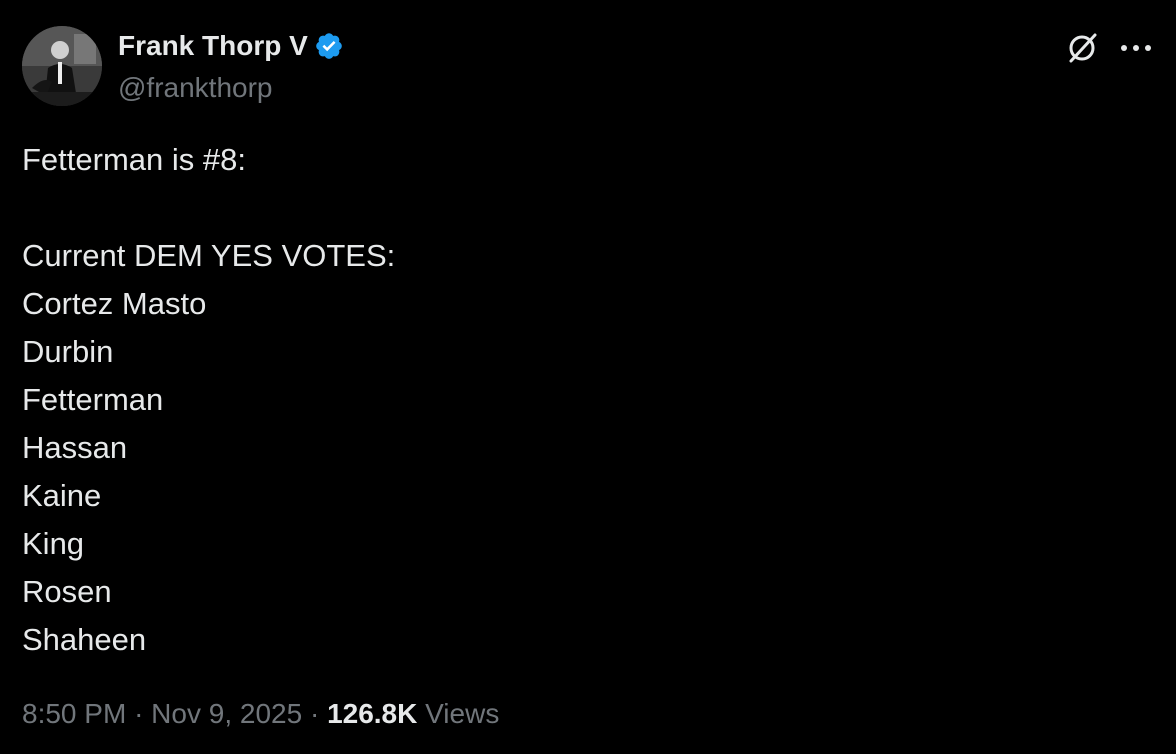 The height and width of the screenshot is (754, 1176). I want to click on list-item: Fetterman, so click(93, 399).